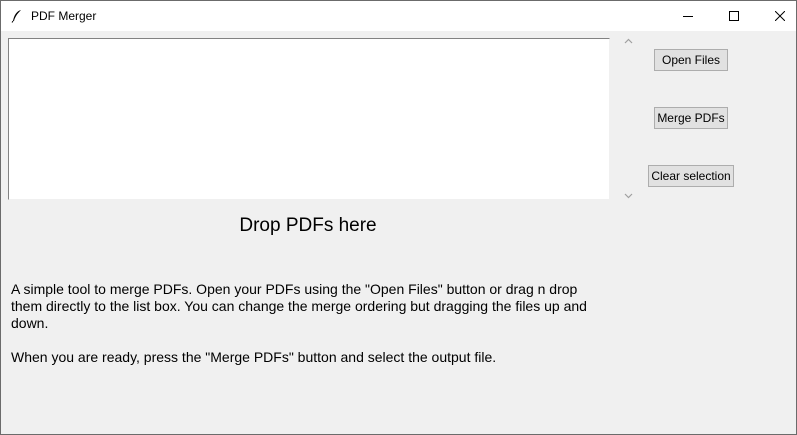  I want to click on scroll-down-icon, so click(628, 195).